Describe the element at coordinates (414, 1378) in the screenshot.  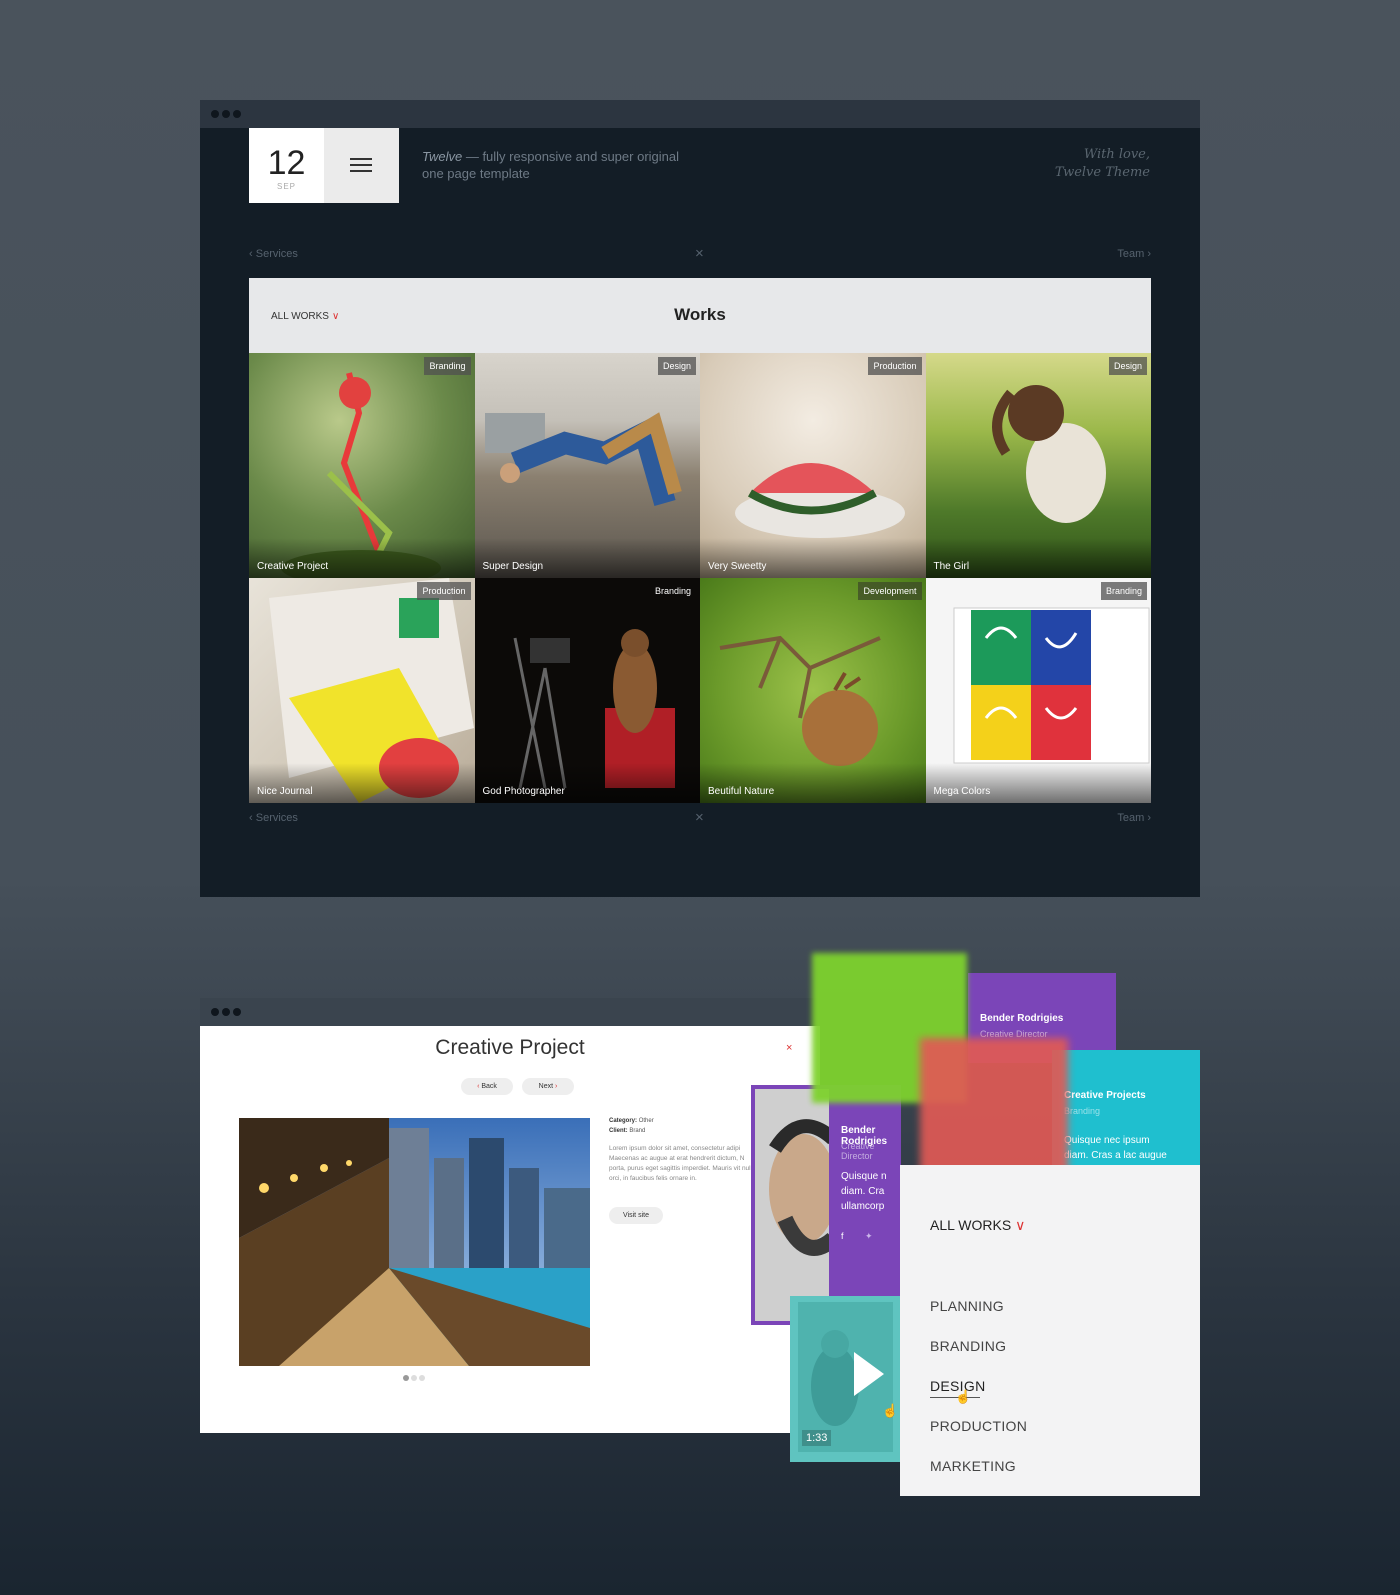
I see `carousel-dots` at that location.